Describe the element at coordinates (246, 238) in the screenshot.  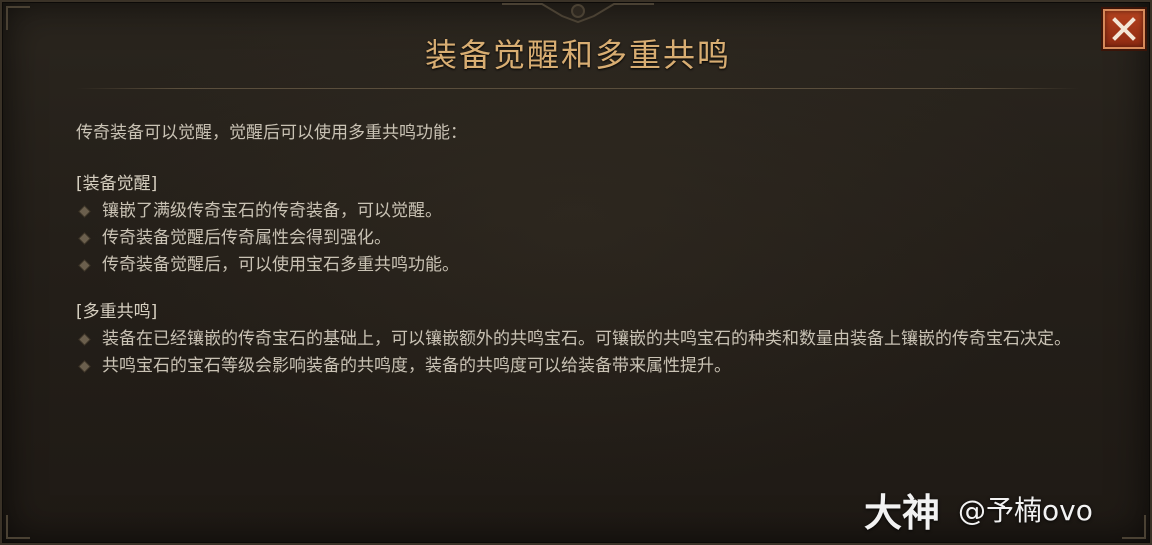
I see `list-item-text: 传奇装备觉醒后传奇属性会得到强化。` at that location.